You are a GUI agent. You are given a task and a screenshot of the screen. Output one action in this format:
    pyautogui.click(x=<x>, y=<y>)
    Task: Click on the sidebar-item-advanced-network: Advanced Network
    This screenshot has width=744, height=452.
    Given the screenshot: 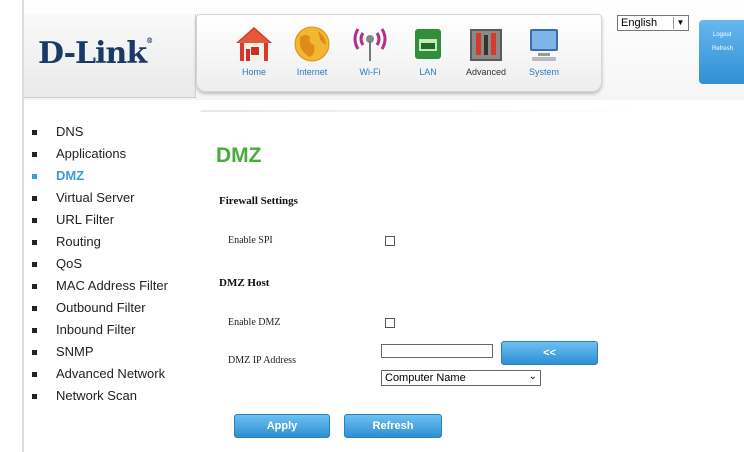 What is the action you would take?
    pyautogui.click(x=112, y=377)
    